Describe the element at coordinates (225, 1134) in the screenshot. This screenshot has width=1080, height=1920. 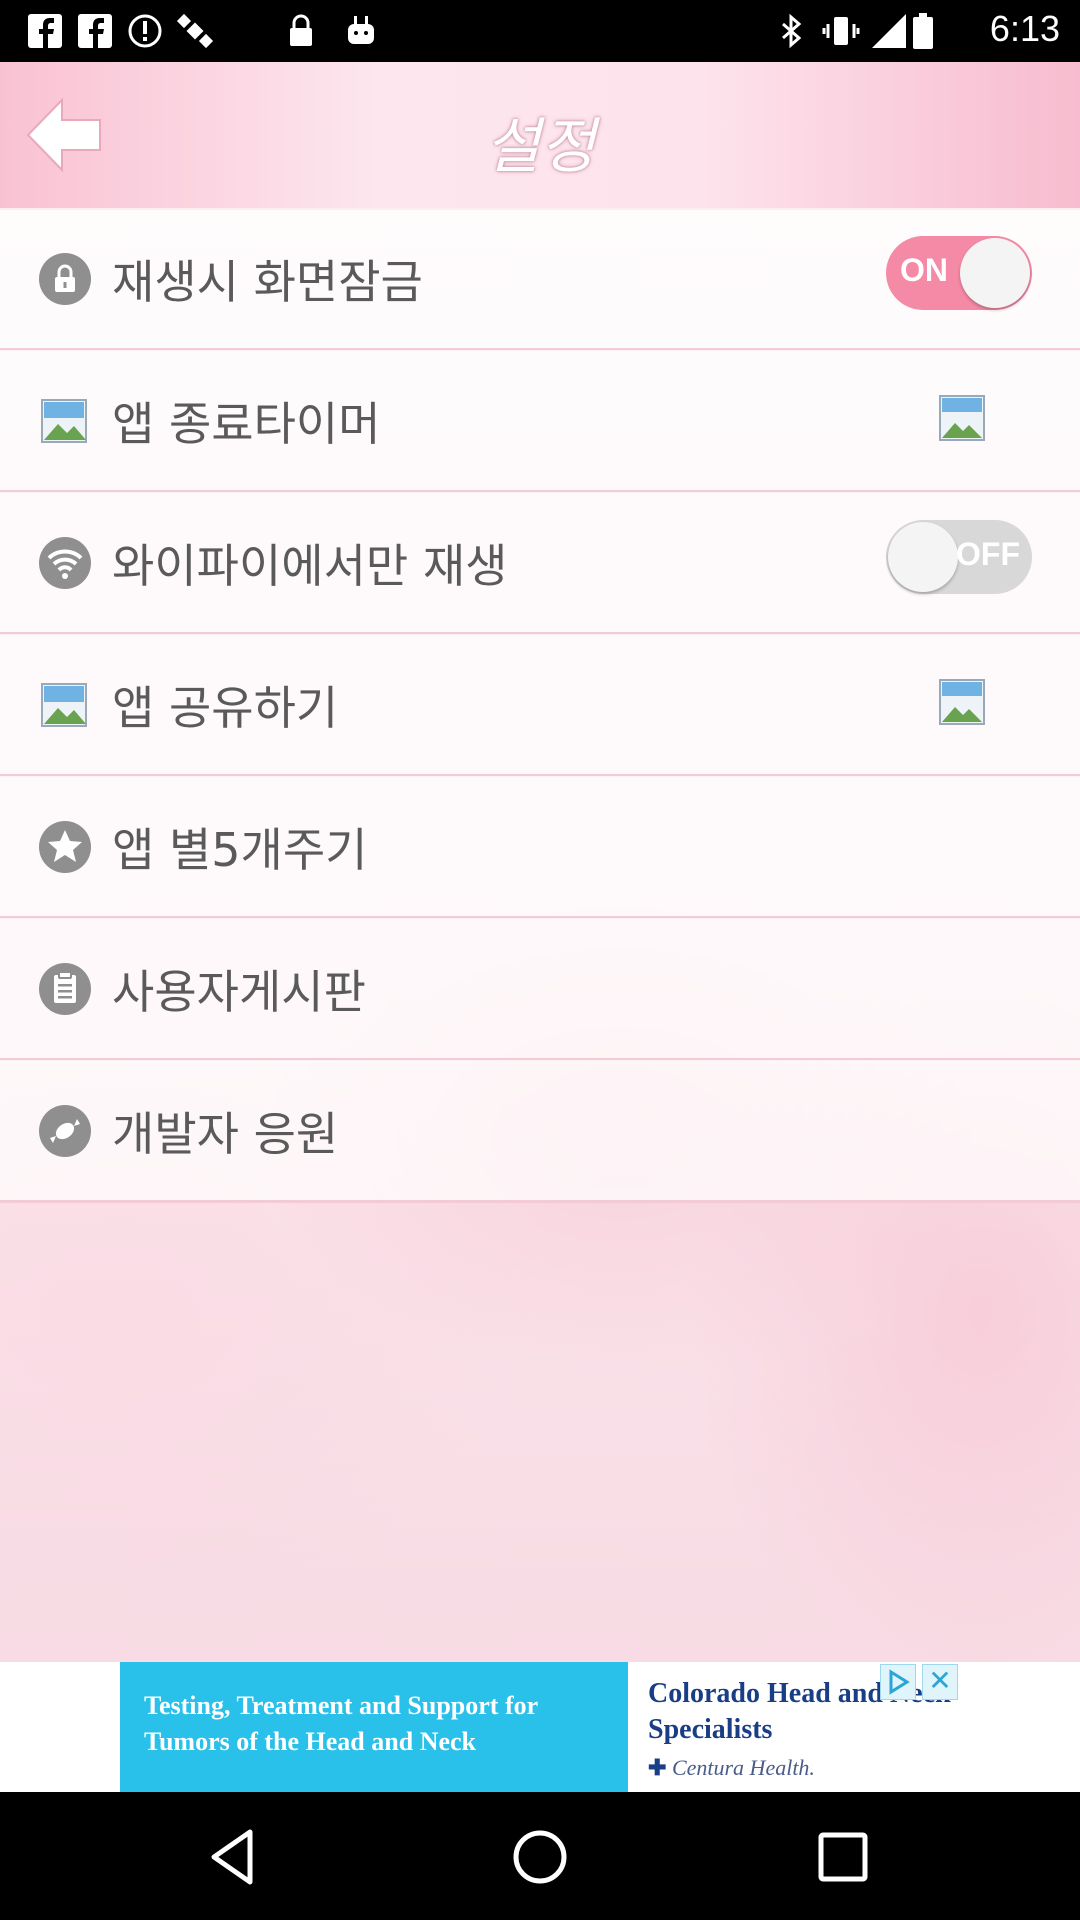
I see `setting-label: 개발자 응원` at that location.